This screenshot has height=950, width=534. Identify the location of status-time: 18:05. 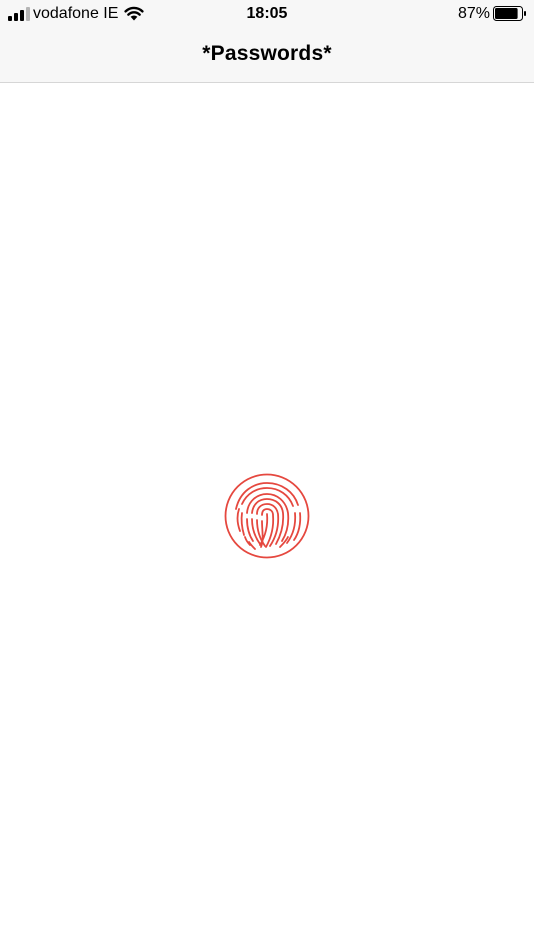
(267, 13).